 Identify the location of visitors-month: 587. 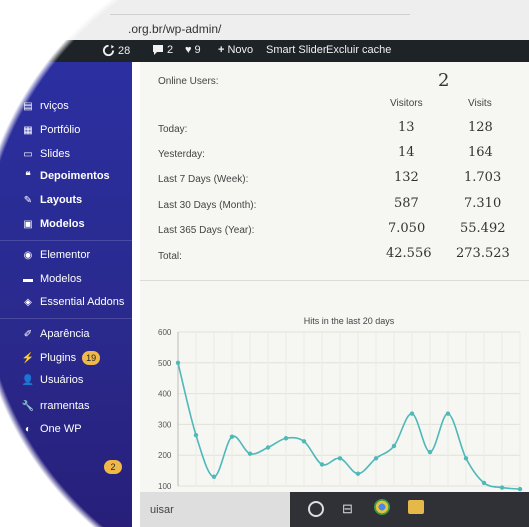
(406, 203).